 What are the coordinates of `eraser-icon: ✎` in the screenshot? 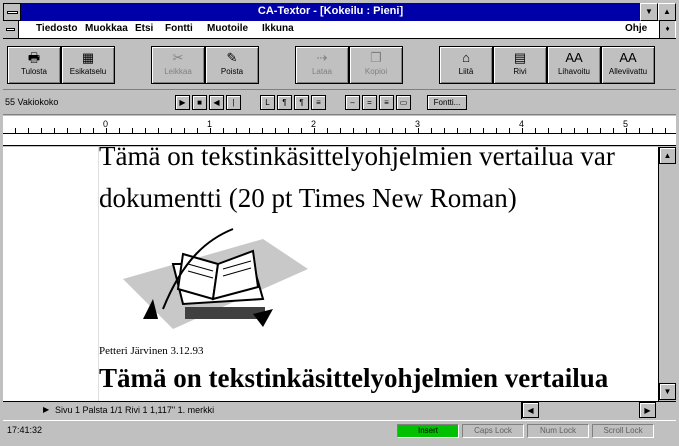 It's located at (232, 57).